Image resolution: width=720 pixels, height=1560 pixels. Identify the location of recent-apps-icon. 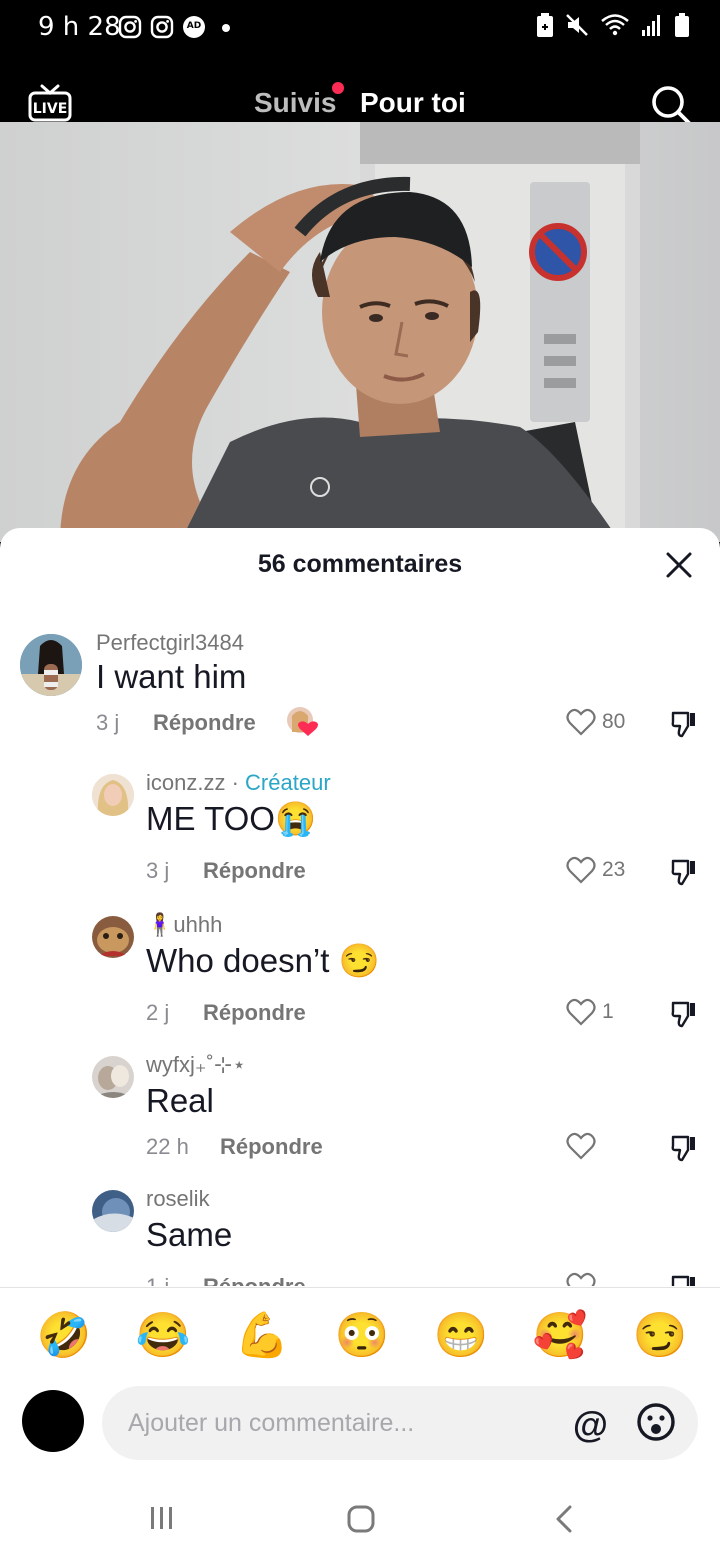
(162, 1518).